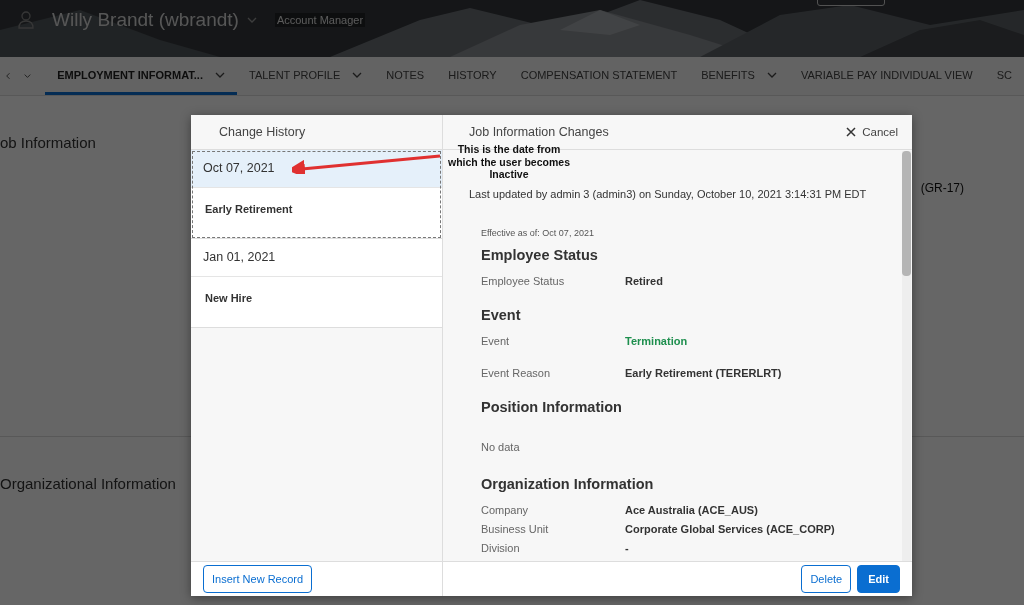 The height and width of the screenshot is (605, 1024). I want to click on nav-tab: HISTORY, so click(472, 76).